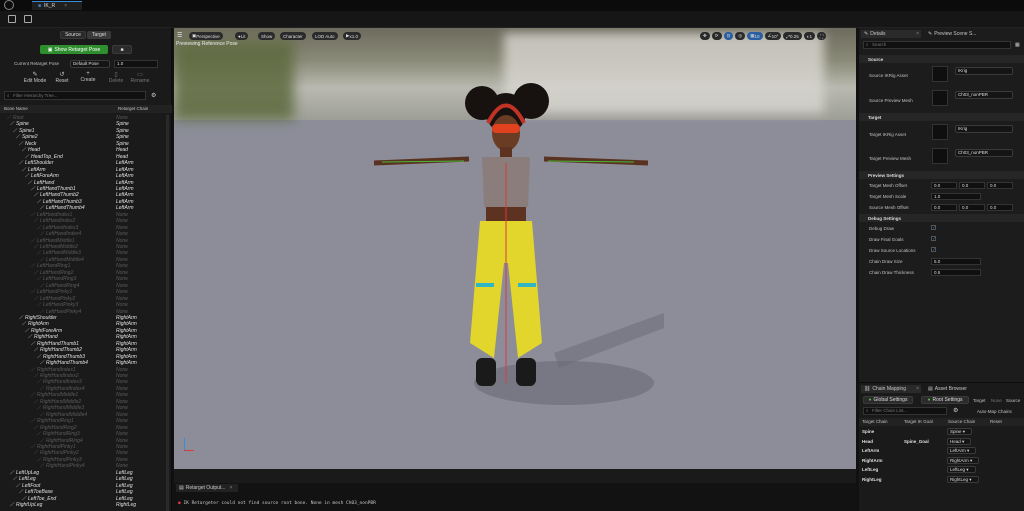 This screenshot has width=1024, height=511. Describe the element at coordinates (267, 36) in the screenshot. I see `show-button: Show` at that location.